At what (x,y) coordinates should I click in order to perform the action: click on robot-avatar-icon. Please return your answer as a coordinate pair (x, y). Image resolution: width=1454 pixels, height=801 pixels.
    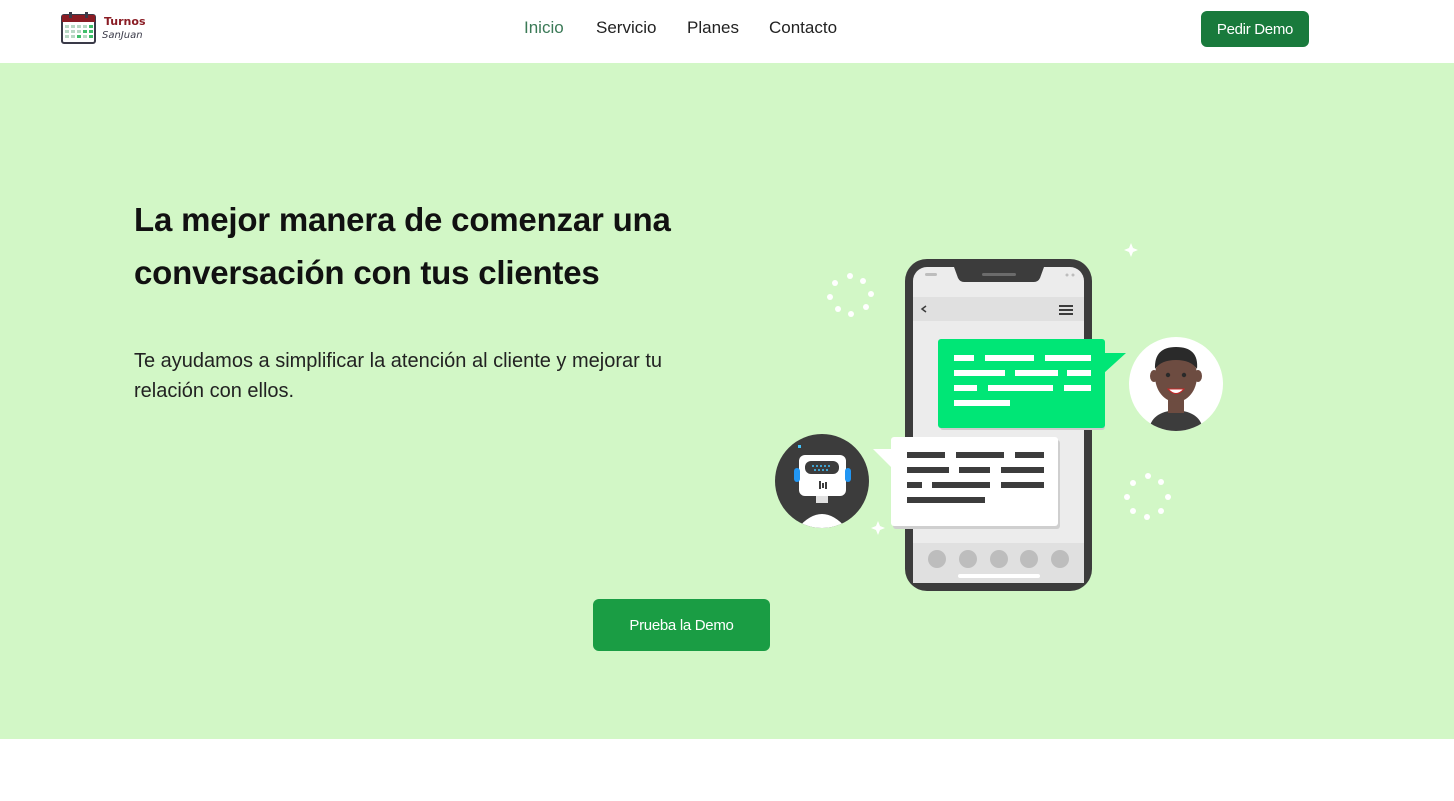
    Looking at the image, I should click on (822, 481).